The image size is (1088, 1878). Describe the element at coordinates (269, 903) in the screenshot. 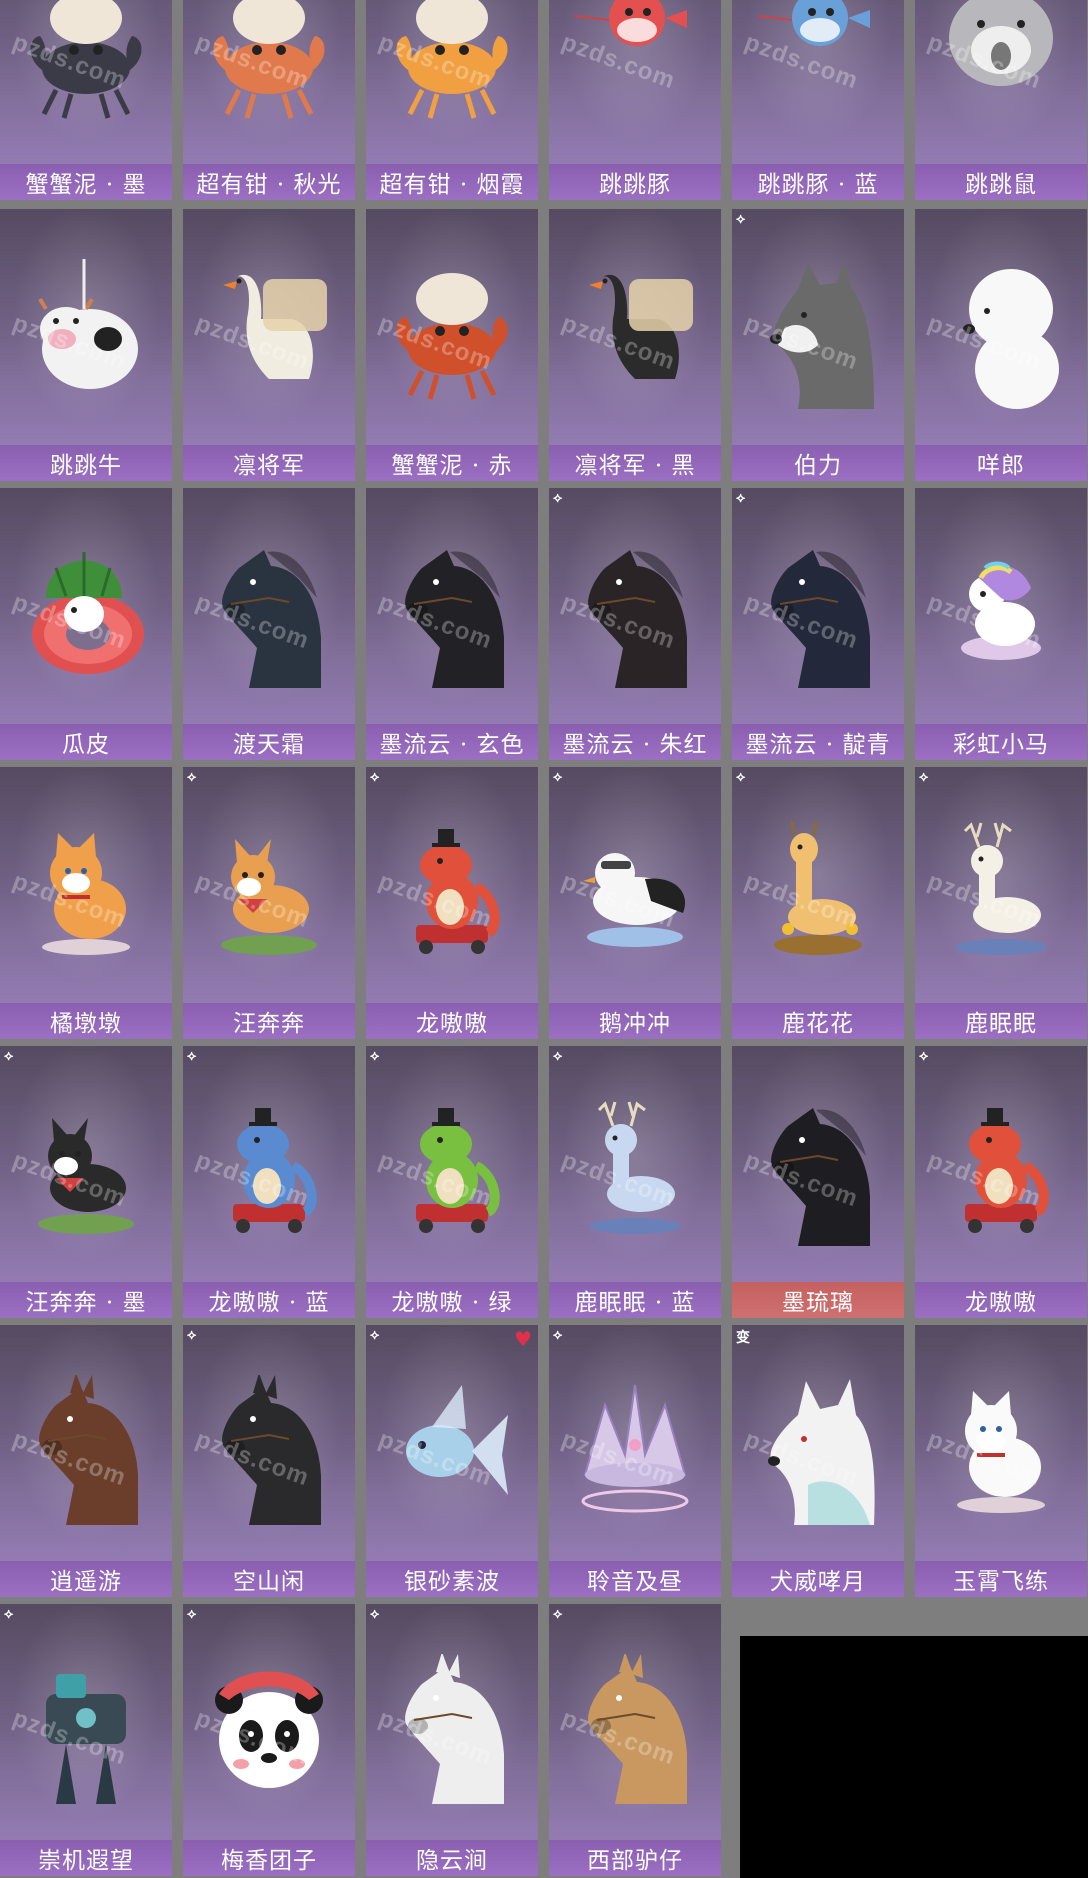

I see `mount-card: pzds.com ⟡ 汪奔奔` at that location.